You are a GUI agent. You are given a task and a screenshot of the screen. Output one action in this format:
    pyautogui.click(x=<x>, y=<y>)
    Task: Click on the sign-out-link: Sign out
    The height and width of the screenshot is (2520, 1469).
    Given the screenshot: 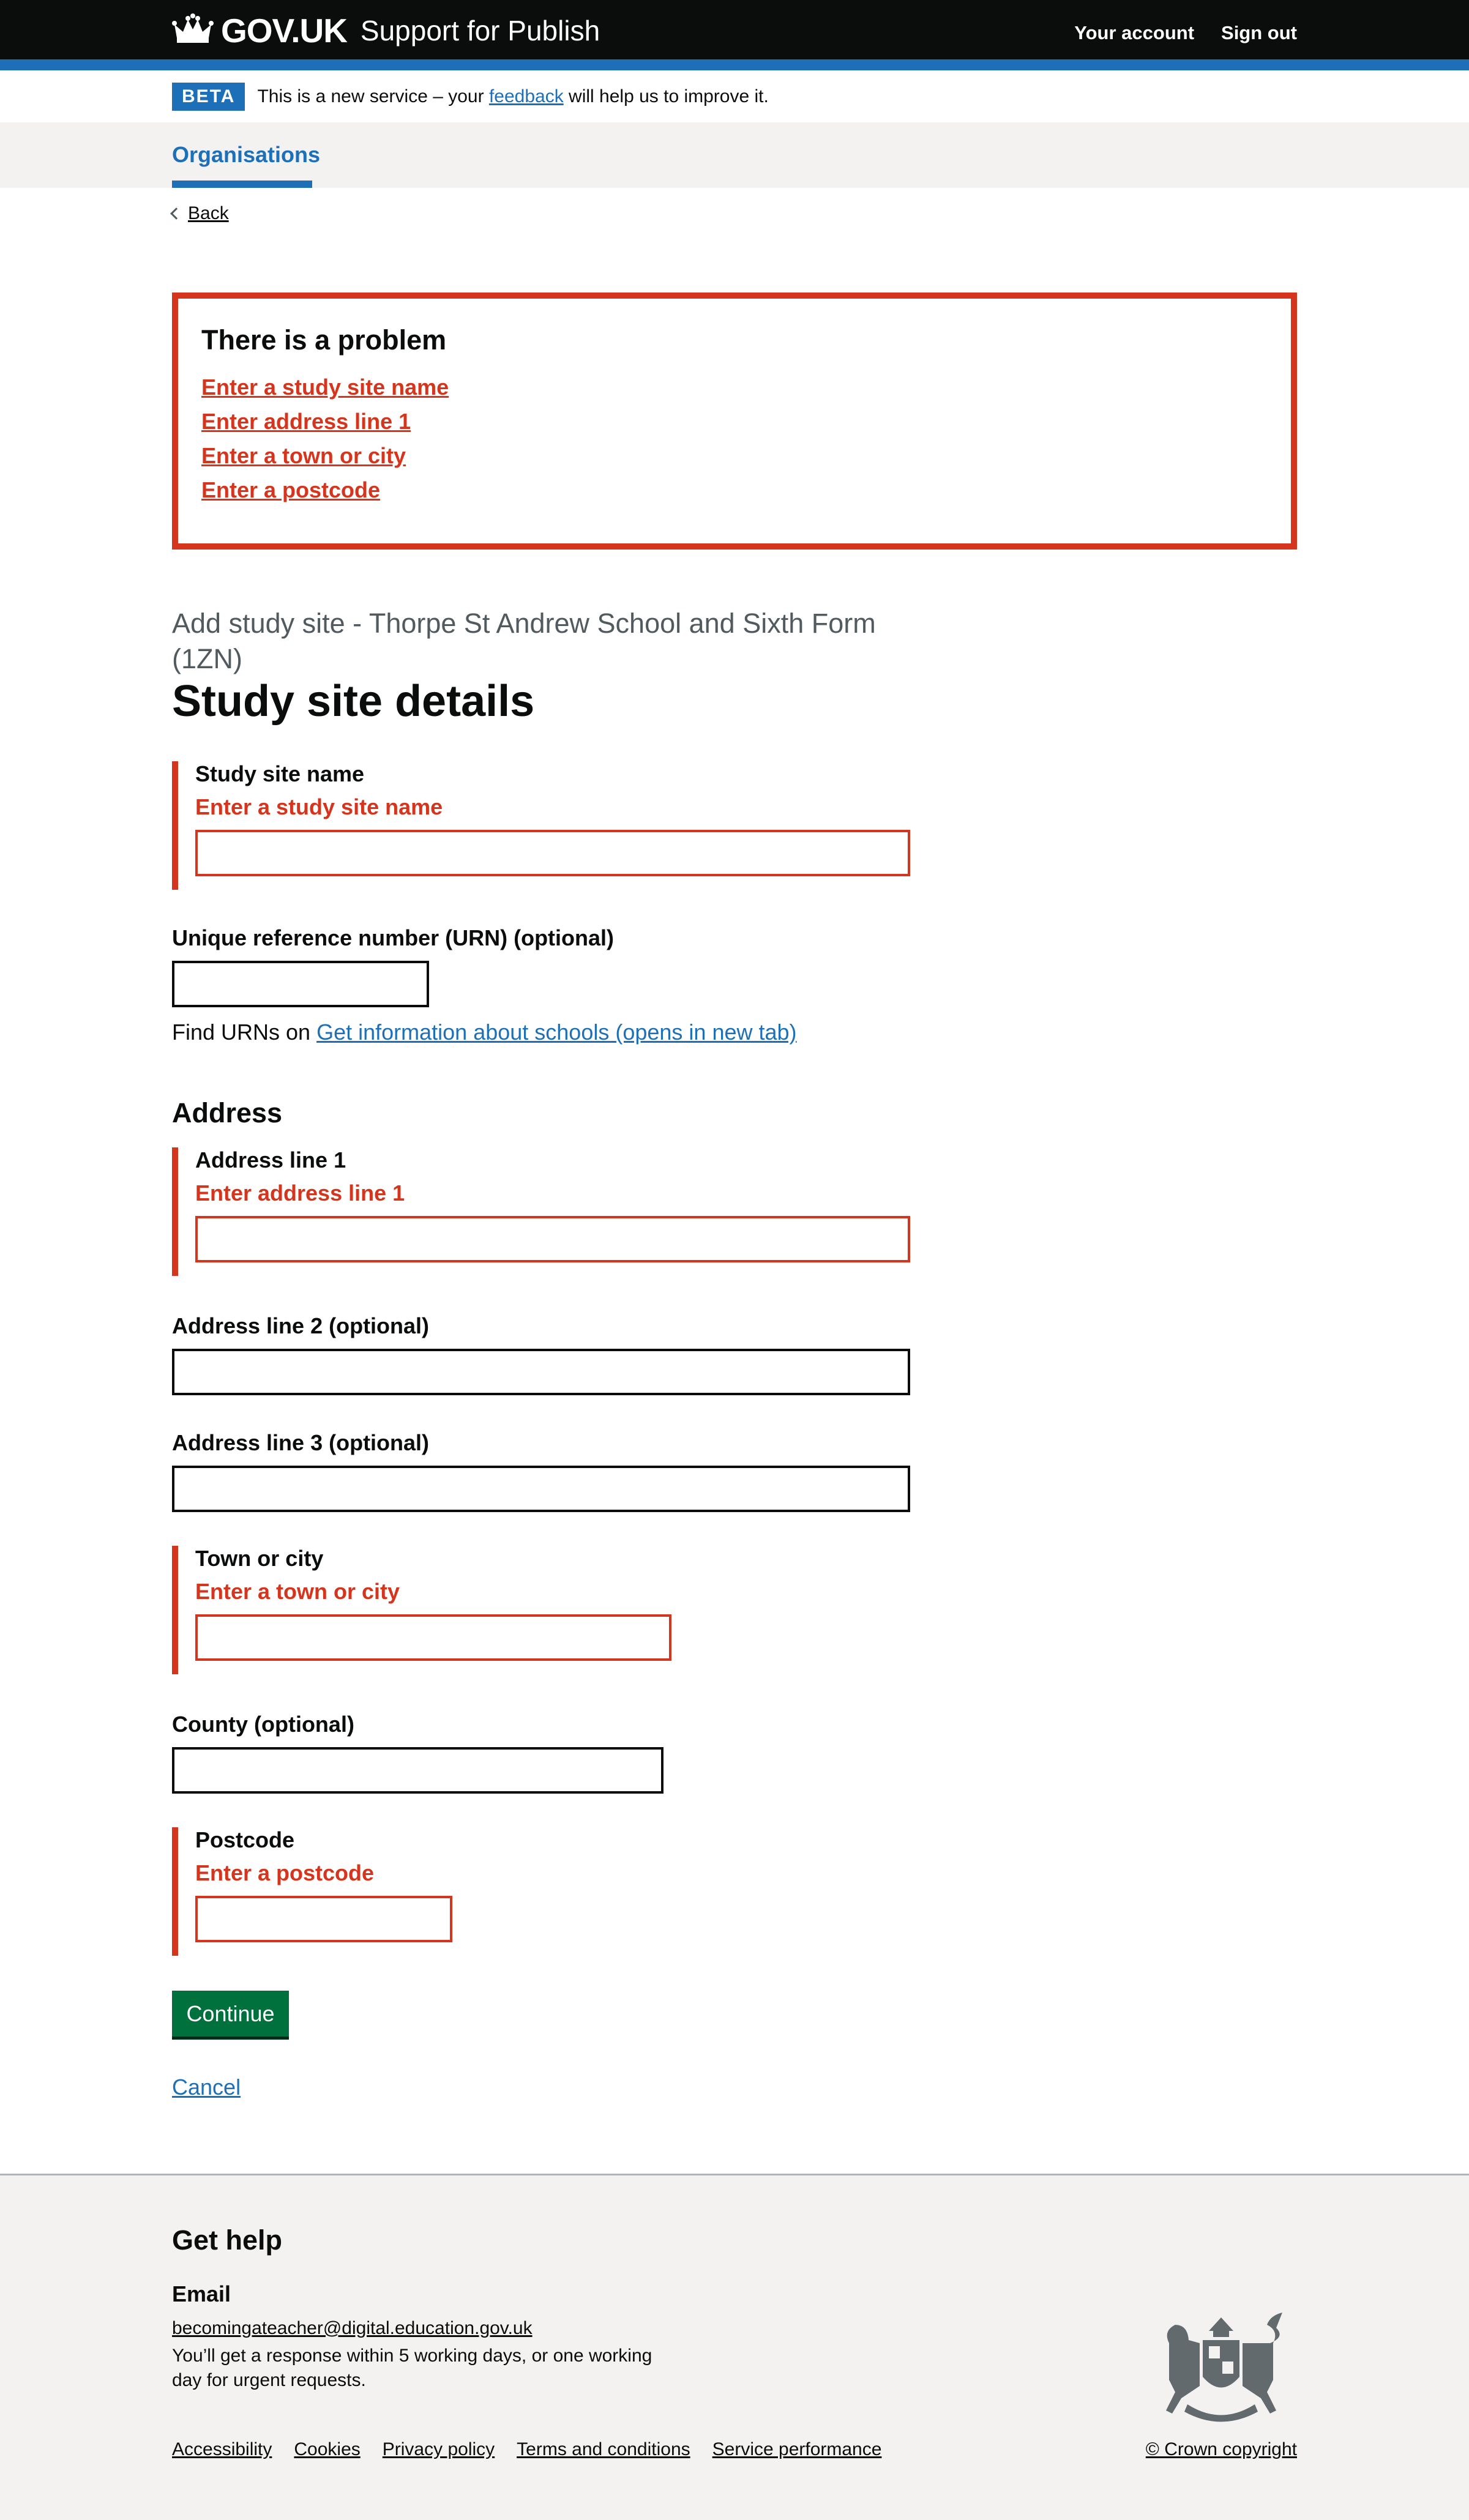 What is the action you would take?
    pyautogui.click(x=1259, y=33)
    